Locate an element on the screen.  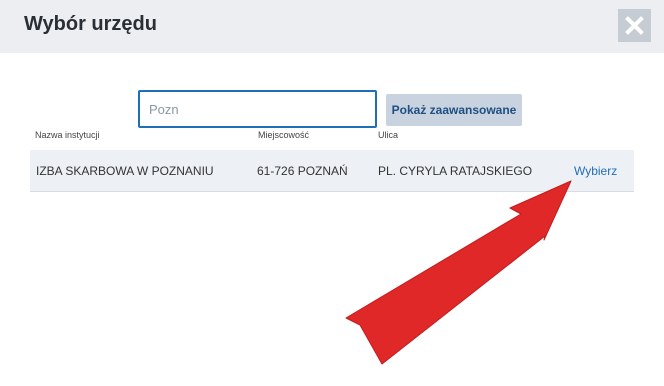
select-link: Wybierz is located at coordinates (595, 171).